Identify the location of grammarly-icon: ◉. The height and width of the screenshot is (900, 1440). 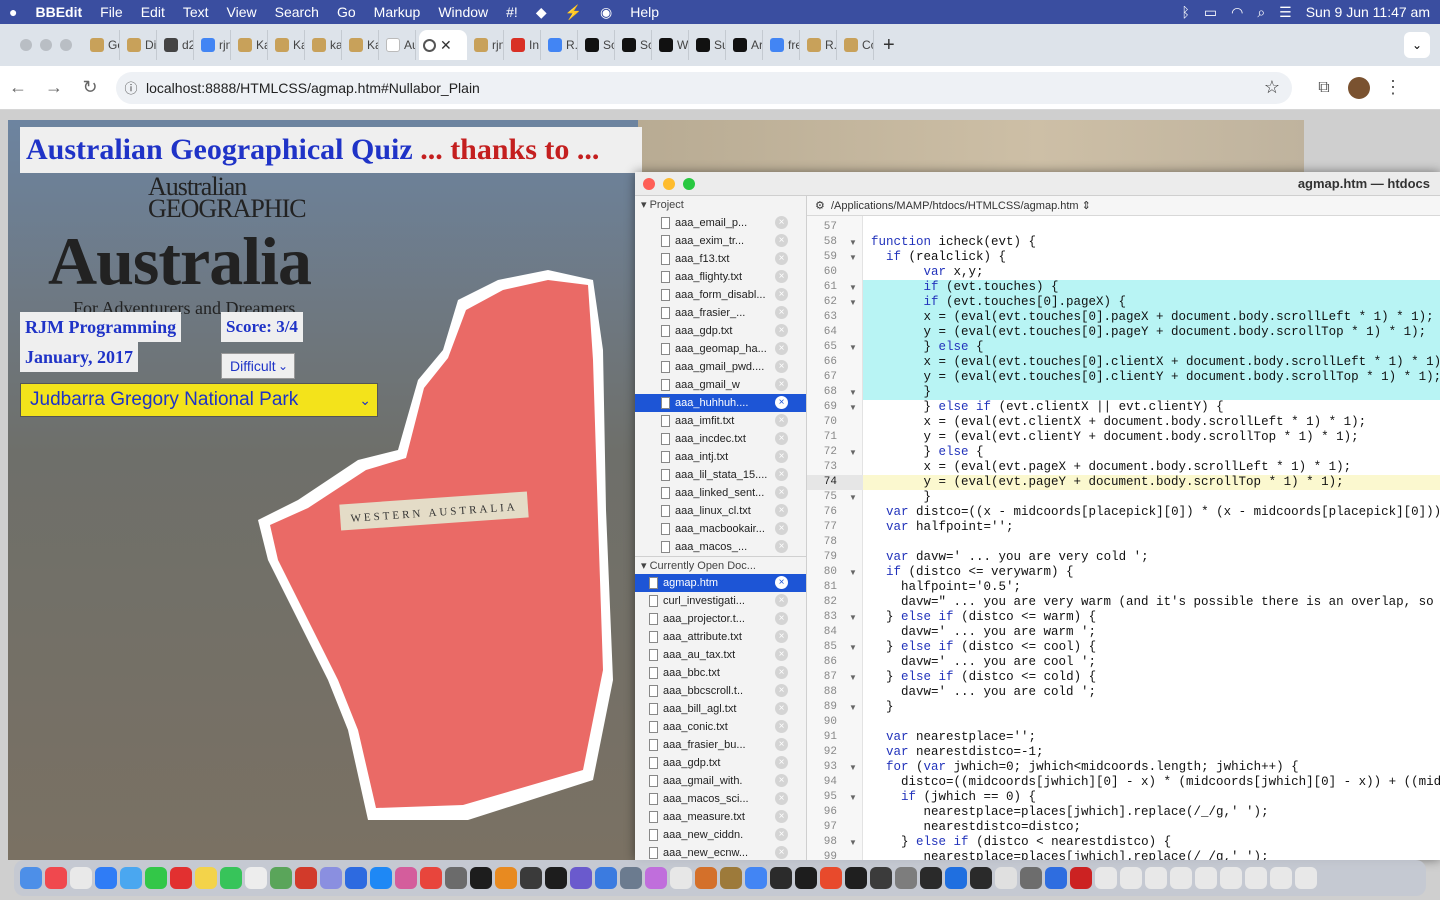
(606, 12).